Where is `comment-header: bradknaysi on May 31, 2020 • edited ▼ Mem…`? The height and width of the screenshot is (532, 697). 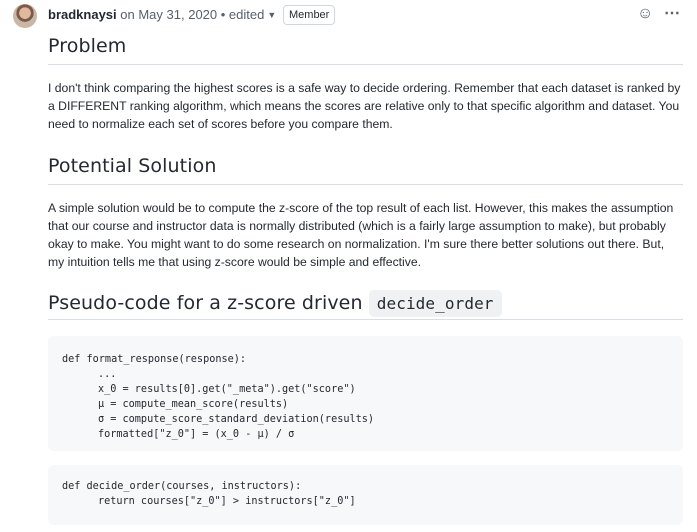
comment-header: bradknaysi on May 31, 2020 • edited ▼ Mem… is located at coordinates (348, 16).